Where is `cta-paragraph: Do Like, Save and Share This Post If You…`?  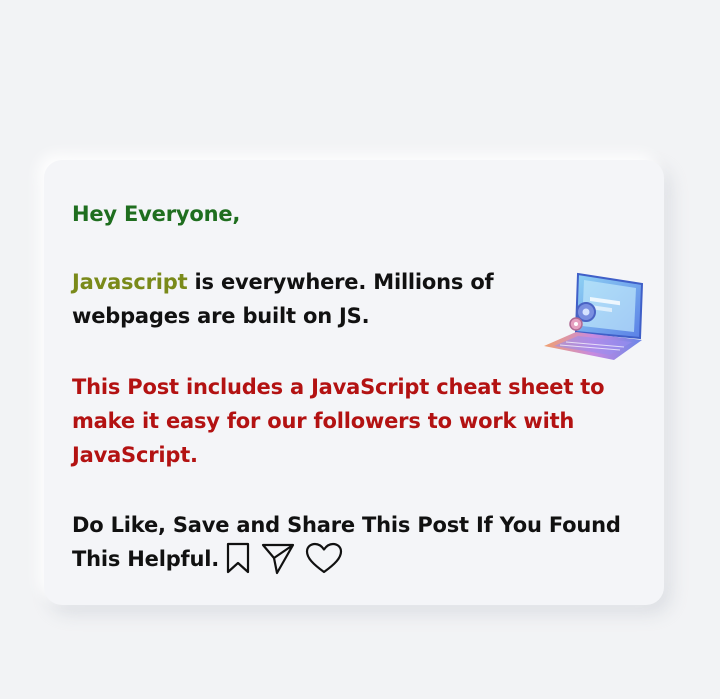 cta-paragraph: Do Like, Save and Share This Post If You… is located at coordinates (352, 542).